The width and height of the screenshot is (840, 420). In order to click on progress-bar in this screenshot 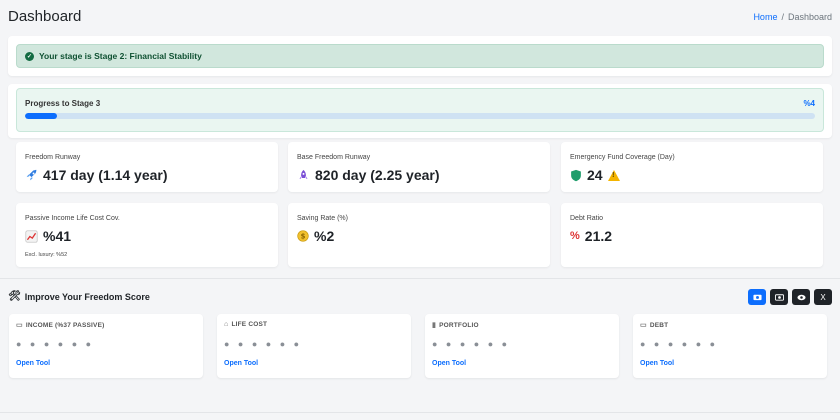, I will do `click(420, 116)`.